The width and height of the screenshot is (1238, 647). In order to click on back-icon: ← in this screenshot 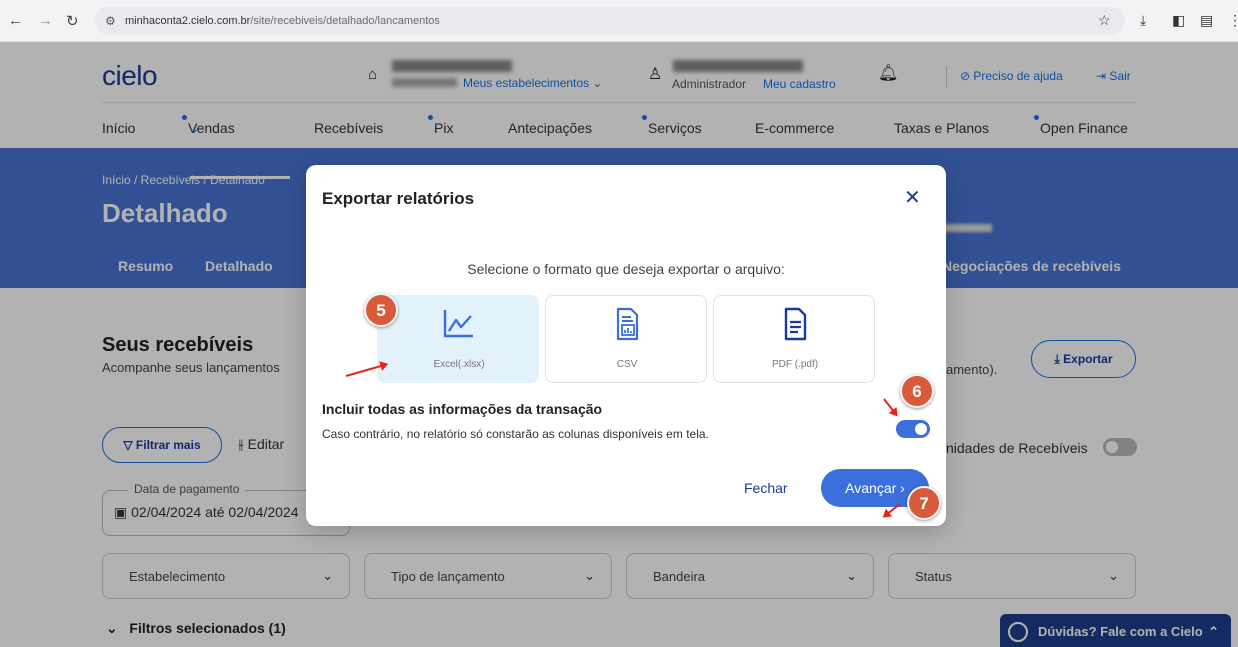, I will do `click(15, 20)`.